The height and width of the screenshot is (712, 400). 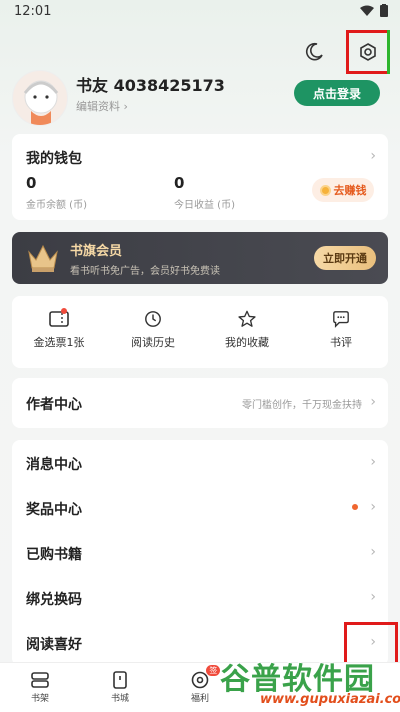 I want to click on shortcut-history: 阅读历史, so click(x=153, y=332).